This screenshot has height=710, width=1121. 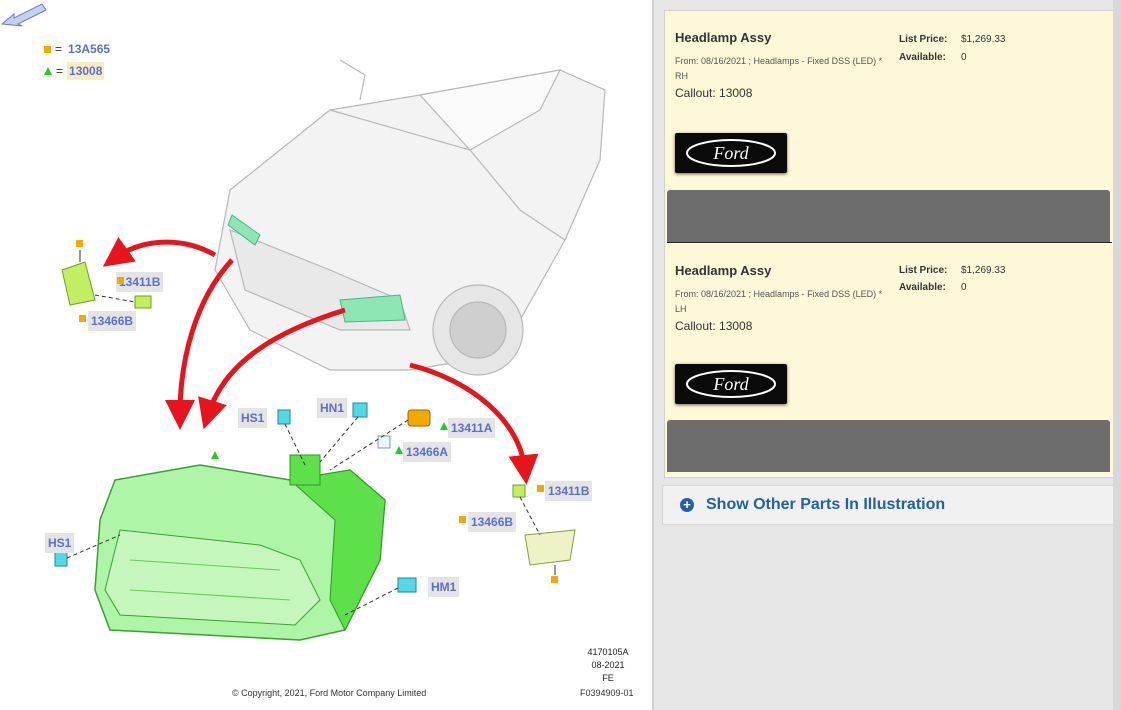 I want to click on figure-id: F0394909-01, so click(x=607, y=693).